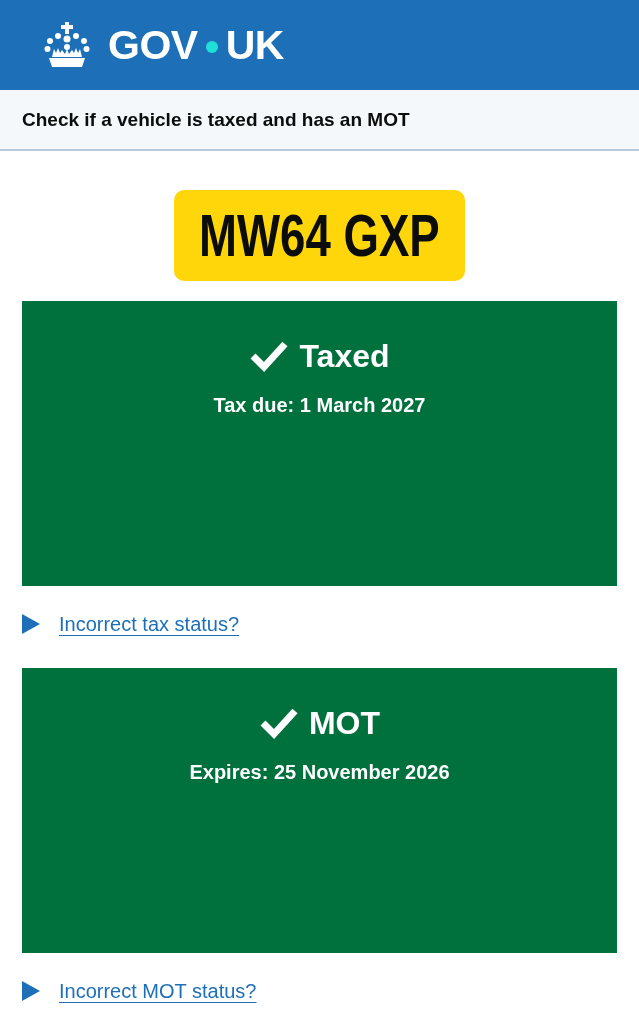 This screenshot has width=639, height=1024. I want to click on crown-icon, so click(67, 45).